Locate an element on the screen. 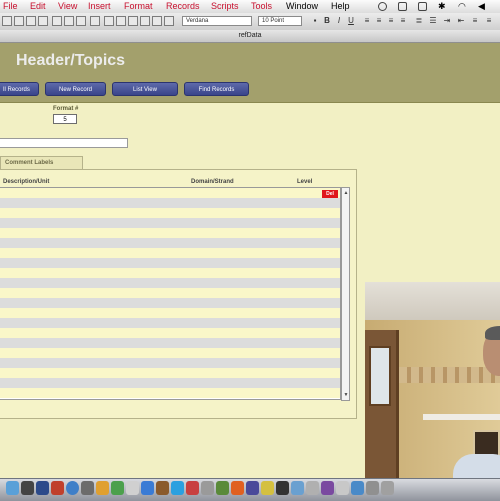 The image size is (500, 501). all-records-button: ll Records is located at coordinates (19, 89).